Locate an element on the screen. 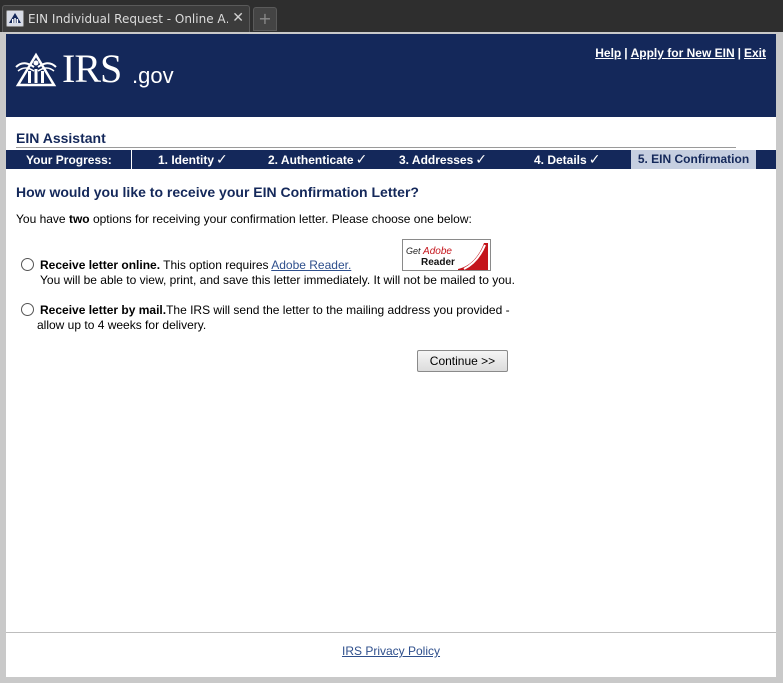  progress-divider is located at coordinates (131, 159).